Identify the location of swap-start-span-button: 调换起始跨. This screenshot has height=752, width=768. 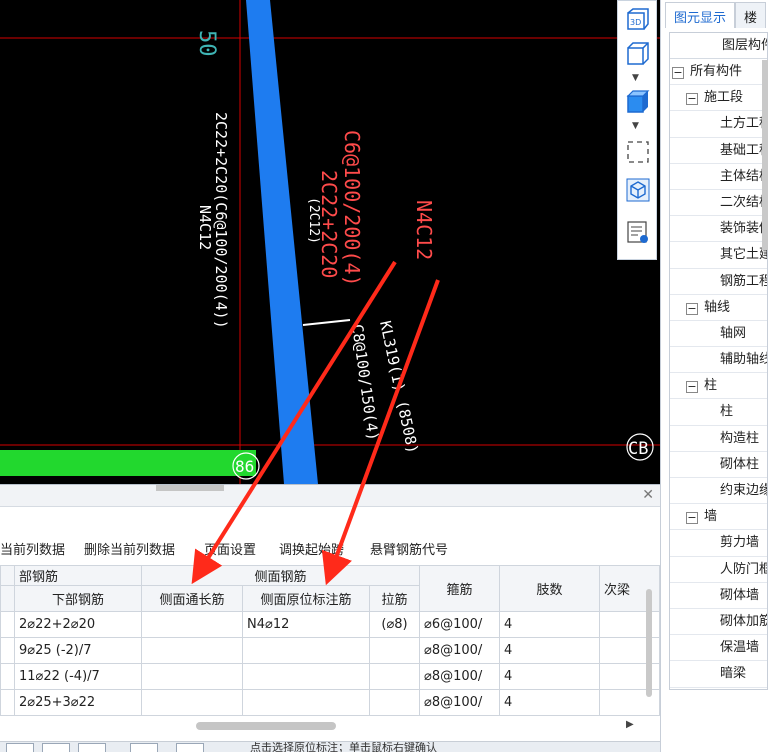
(311, 548).